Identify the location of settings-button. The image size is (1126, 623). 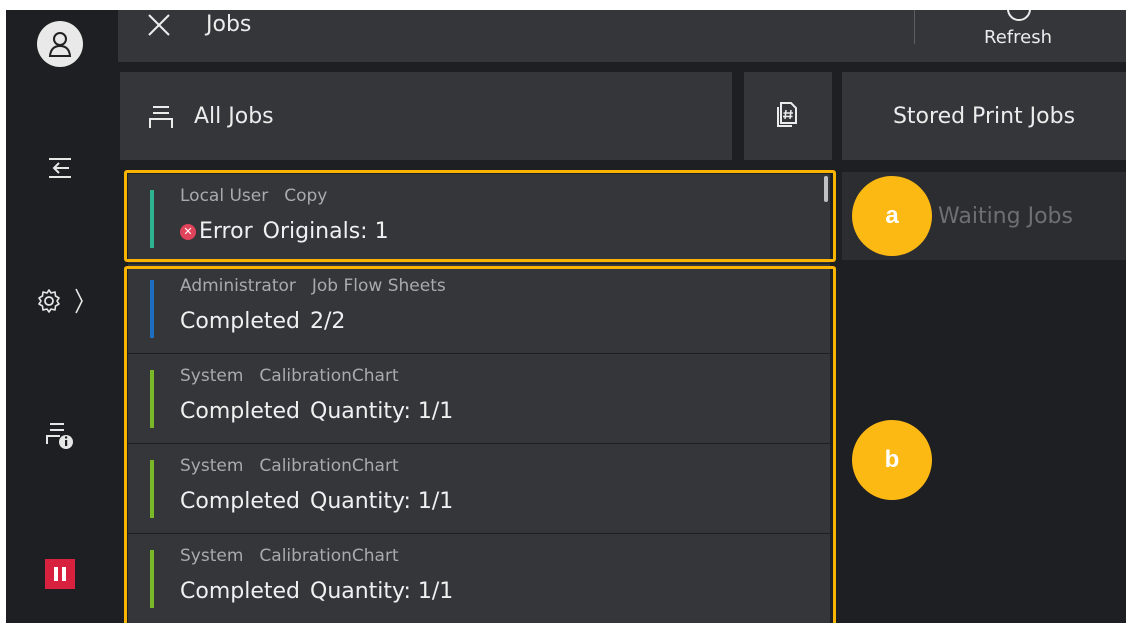
(60, 303).